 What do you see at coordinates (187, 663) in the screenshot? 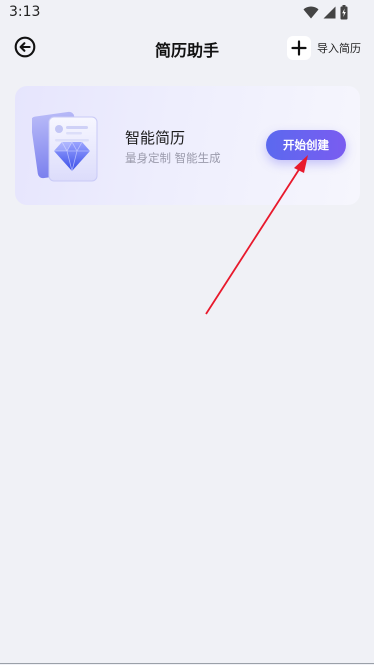
I see `bottom-divider` at bounding box center [187, 663].